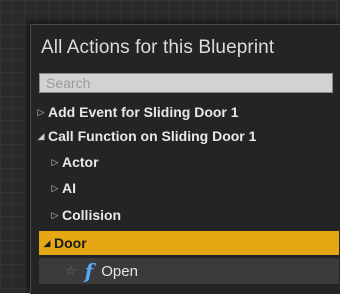  What do you see at coordinates (70, 243) in the screenshot?
I see `category-label: Door` at bounding box center [70, 243].